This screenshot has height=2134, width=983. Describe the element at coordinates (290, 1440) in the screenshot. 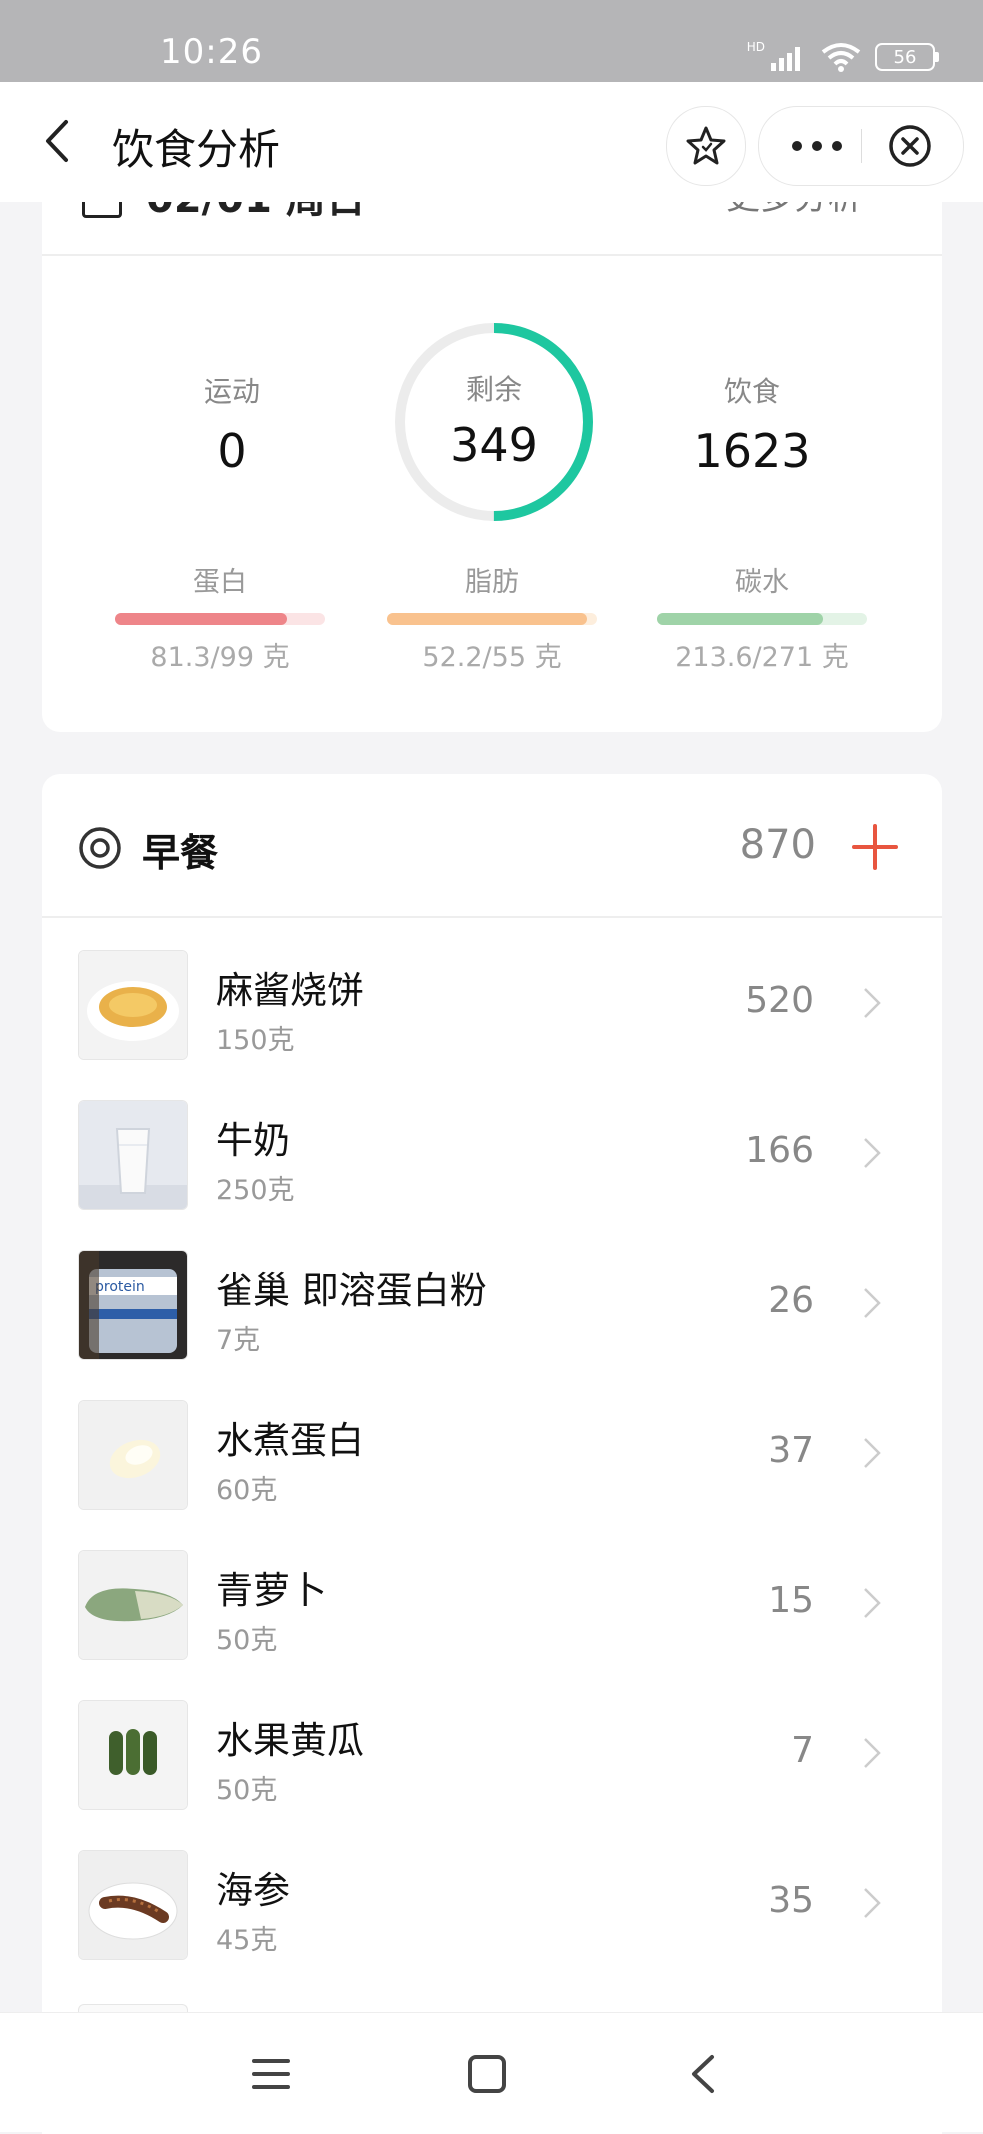

I see `food-name: 水煮蛋白` at that location.